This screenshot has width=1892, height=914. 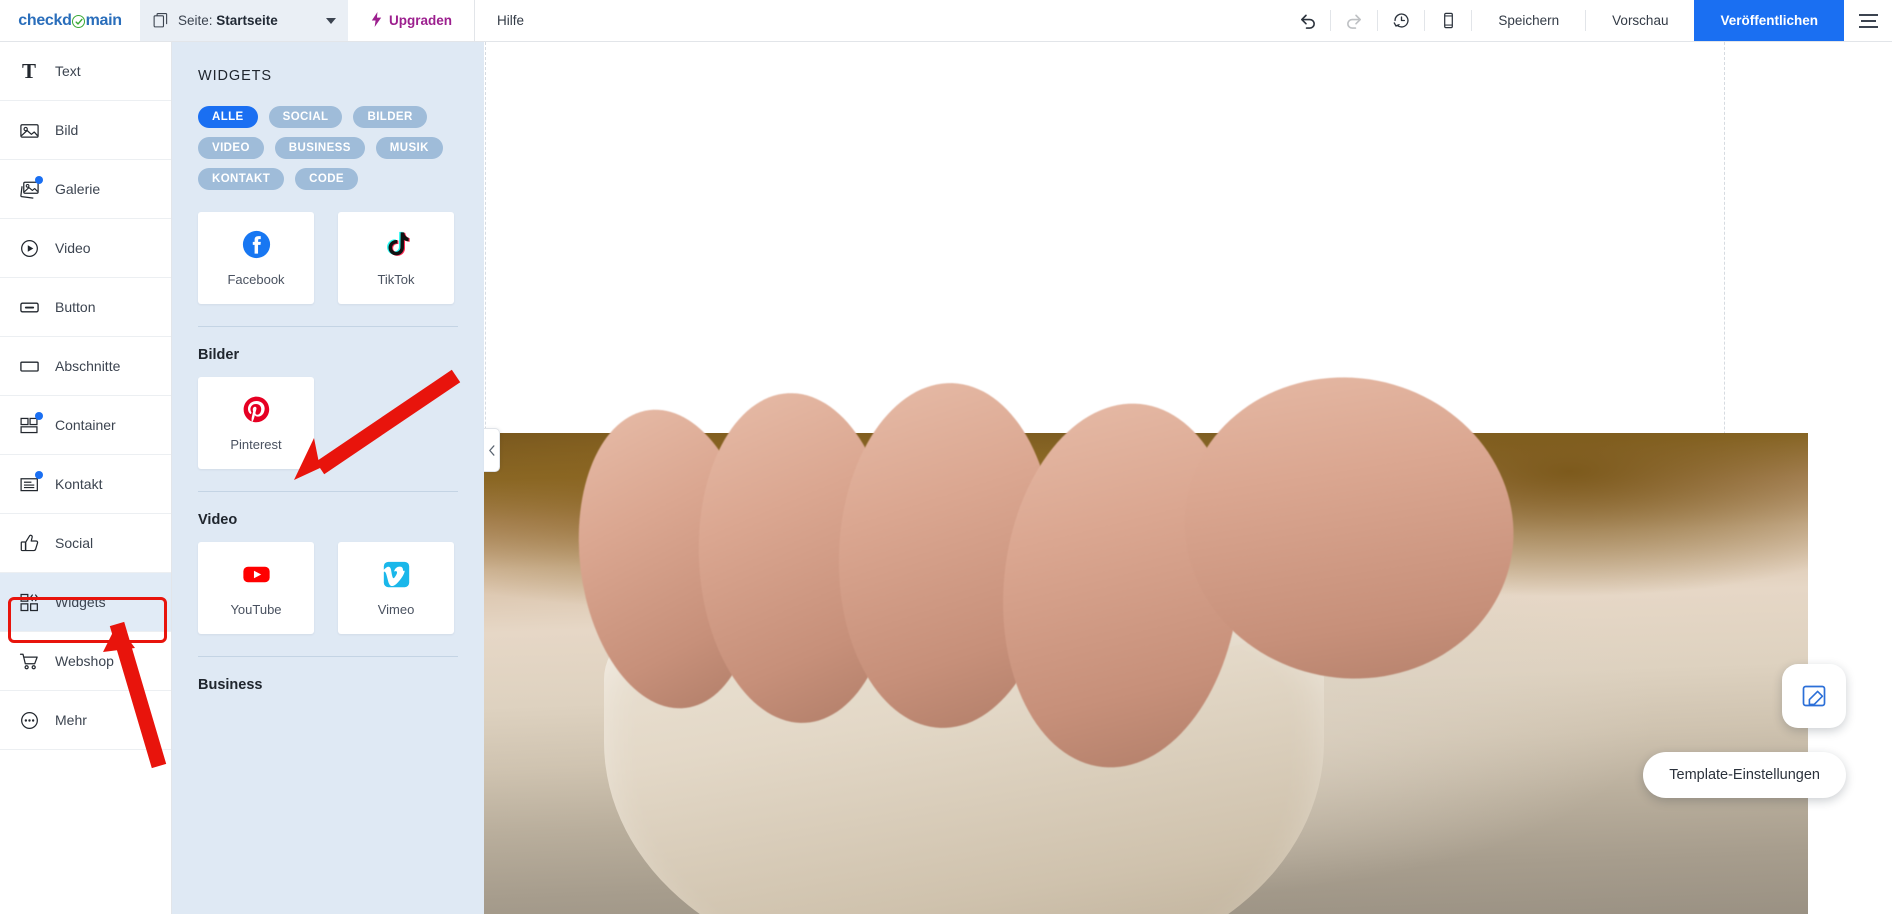 I want to click on filter-chip-kontakt: KONTAKT, so click(x=241, y=179).